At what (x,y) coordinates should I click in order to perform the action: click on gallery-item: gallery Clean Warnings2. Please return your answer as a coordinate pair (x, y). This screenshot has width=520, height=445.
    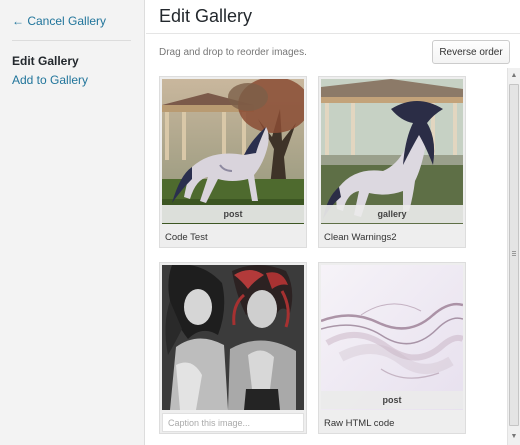
    Looking at the image, I should click on (392, 162).